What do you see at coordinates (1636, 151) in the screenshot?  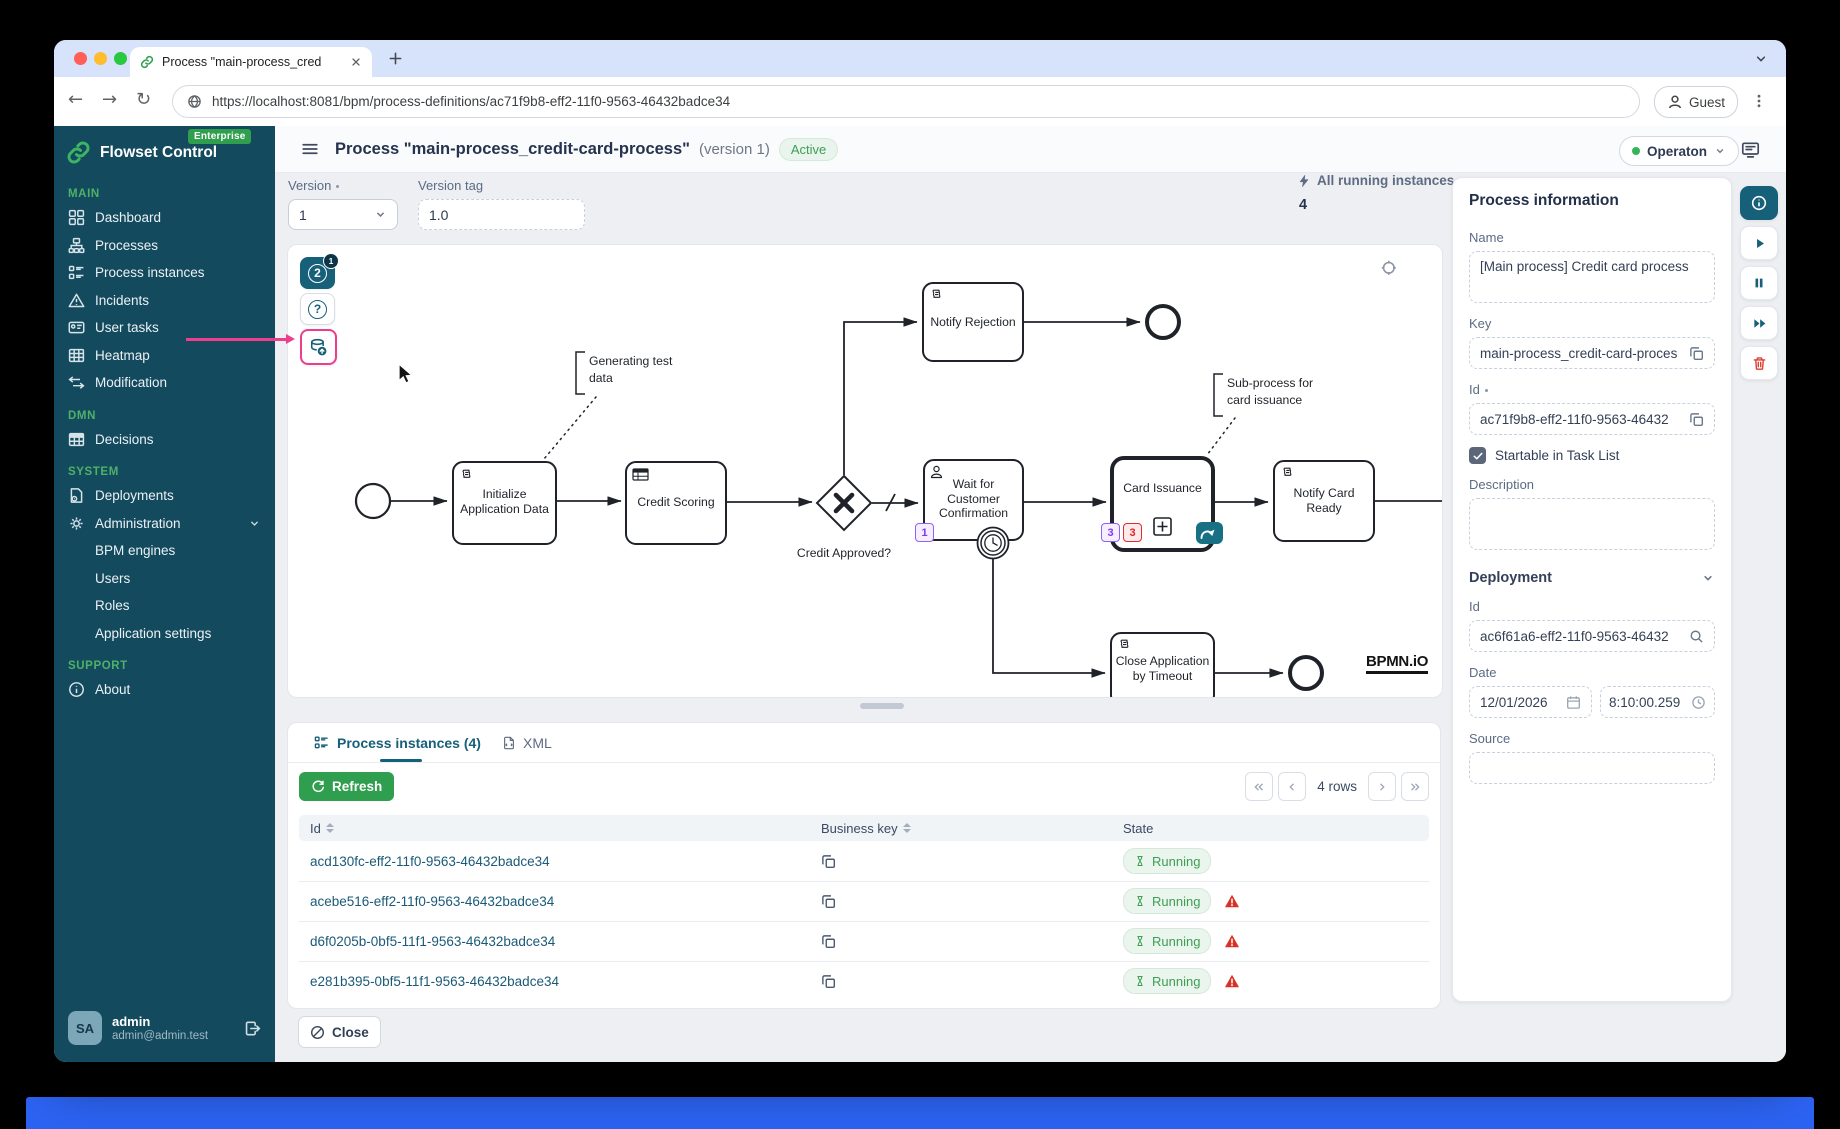 I see `engine-status-dot` at bounding box center [1636, 151].